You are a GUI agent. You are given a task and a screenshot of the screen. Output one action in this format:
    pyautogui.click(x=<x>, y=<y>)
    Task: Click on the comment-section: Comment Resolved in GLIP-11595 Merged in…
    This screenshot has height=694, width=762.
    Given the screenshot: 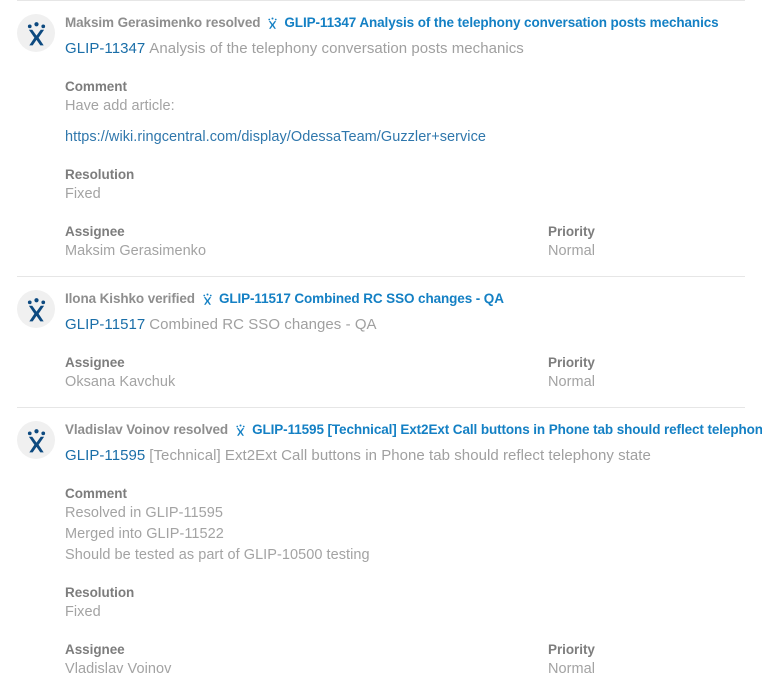 What is the action you would take?
    pyautogui.click(x=405, y=525)
    